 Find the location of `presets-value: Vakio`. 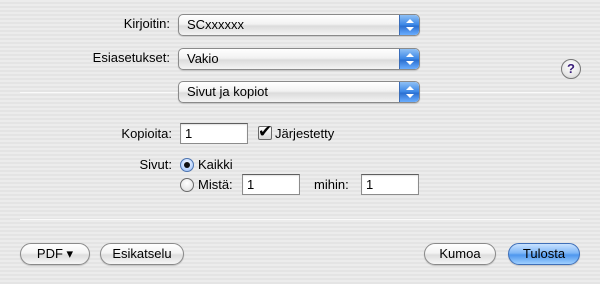

presets-value: Vakio is located at coordinates (203, 58).